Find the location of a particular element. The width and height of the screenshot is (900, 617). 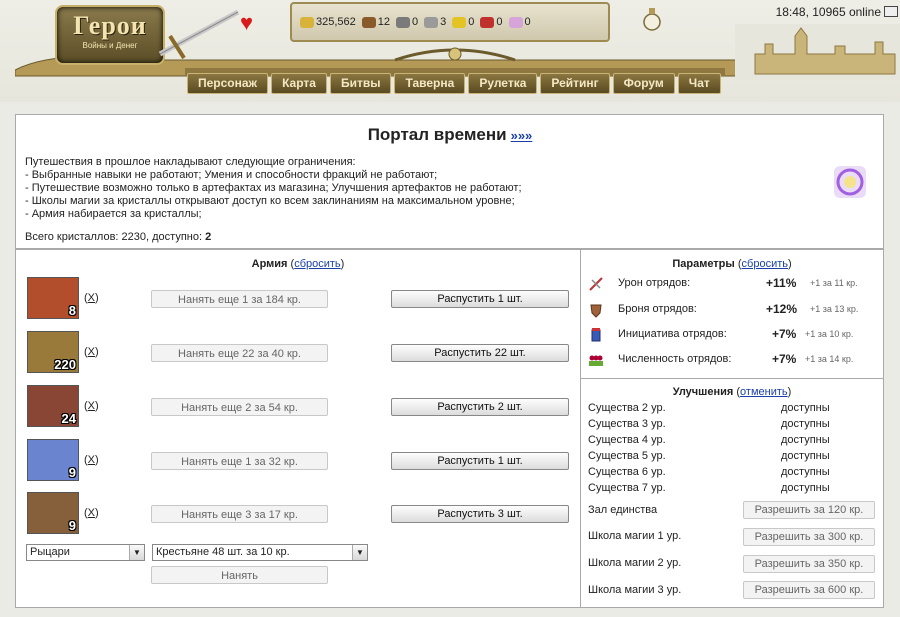

resource-sulfur: 0 is located at coordinates (463, 22).